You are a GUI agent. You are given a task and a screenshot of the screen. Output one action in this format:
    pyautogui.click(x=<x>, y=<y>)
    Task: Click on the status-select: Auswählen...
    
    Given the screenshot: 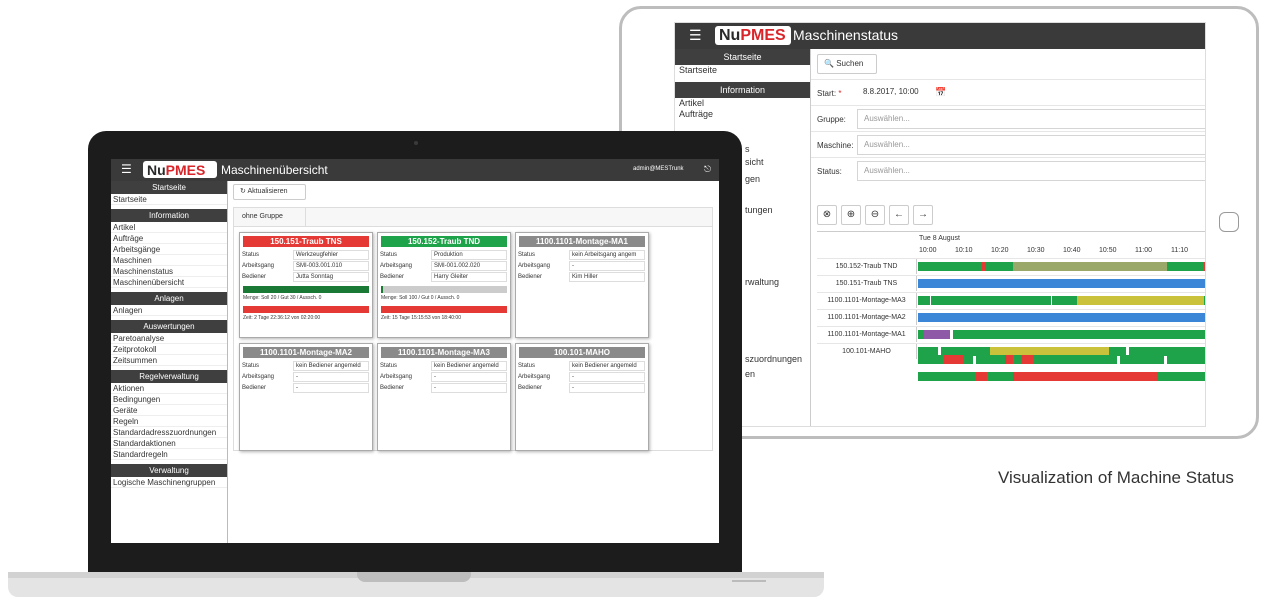 What is the action you would take?
    pyautogui.click(x=1031, y=171)
    